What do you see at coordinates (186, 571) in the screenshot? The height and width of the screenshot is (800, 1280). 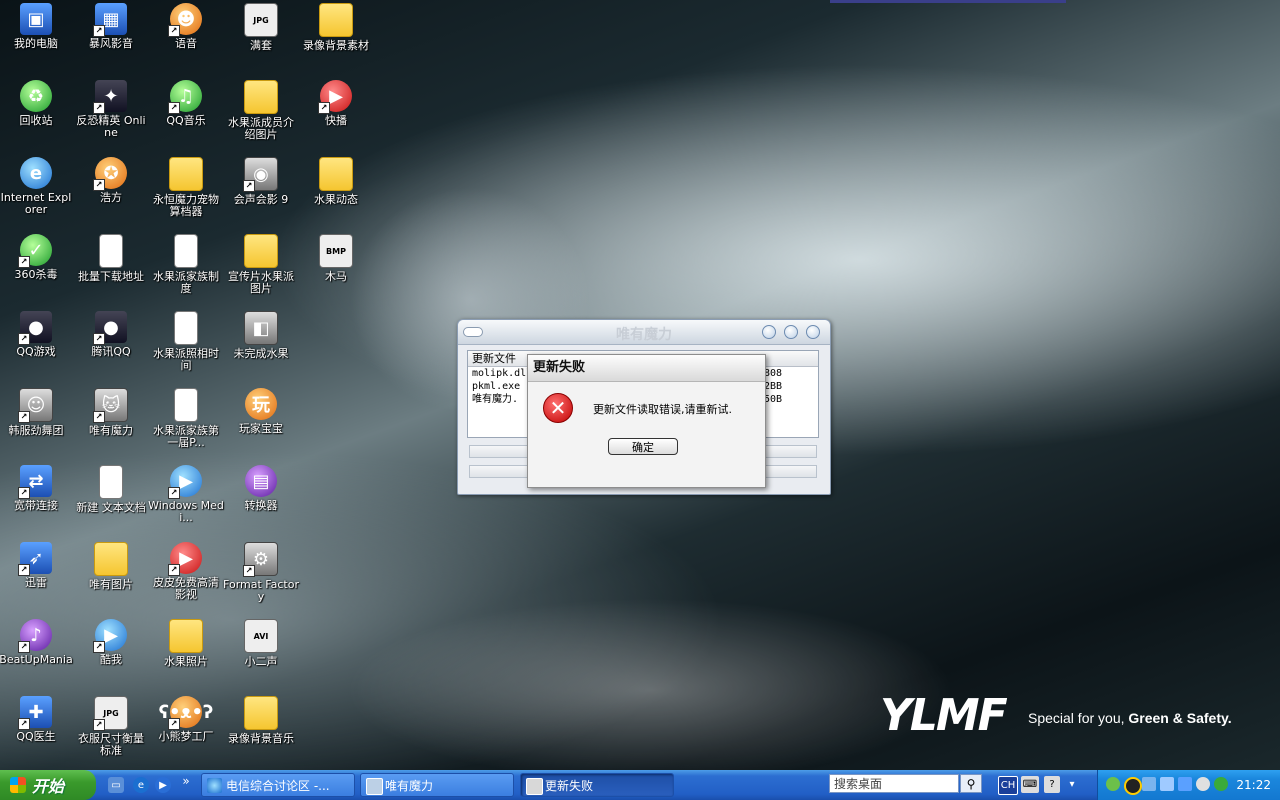 I see `desktop-icon-pipi-video: ▶ ↗ 皮皮免费高清影视` at bounding box center [186, 571].